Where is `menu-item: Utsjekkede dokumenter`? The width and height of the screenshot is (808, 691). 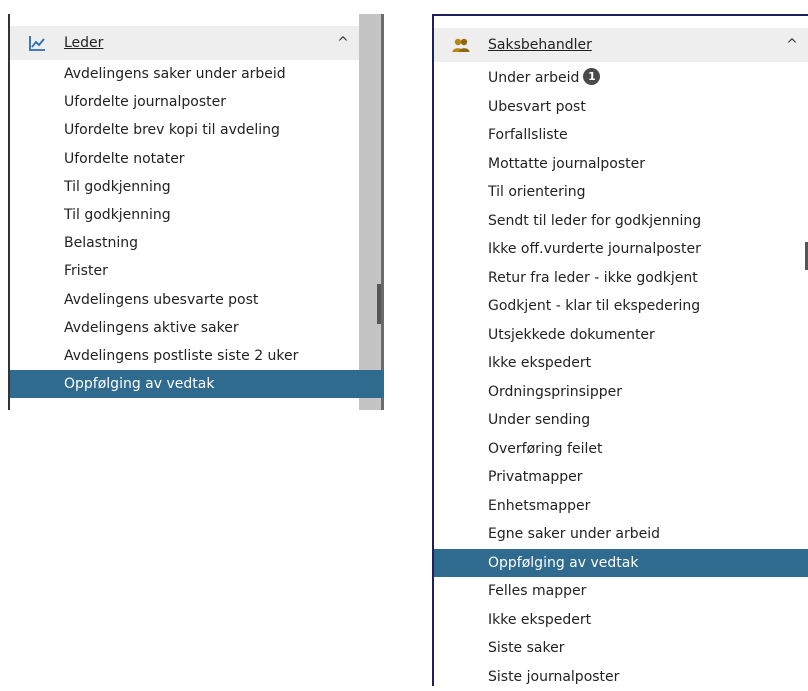
menu-item: Utsjekkede dokumenter is located at coordinates (621, 335).